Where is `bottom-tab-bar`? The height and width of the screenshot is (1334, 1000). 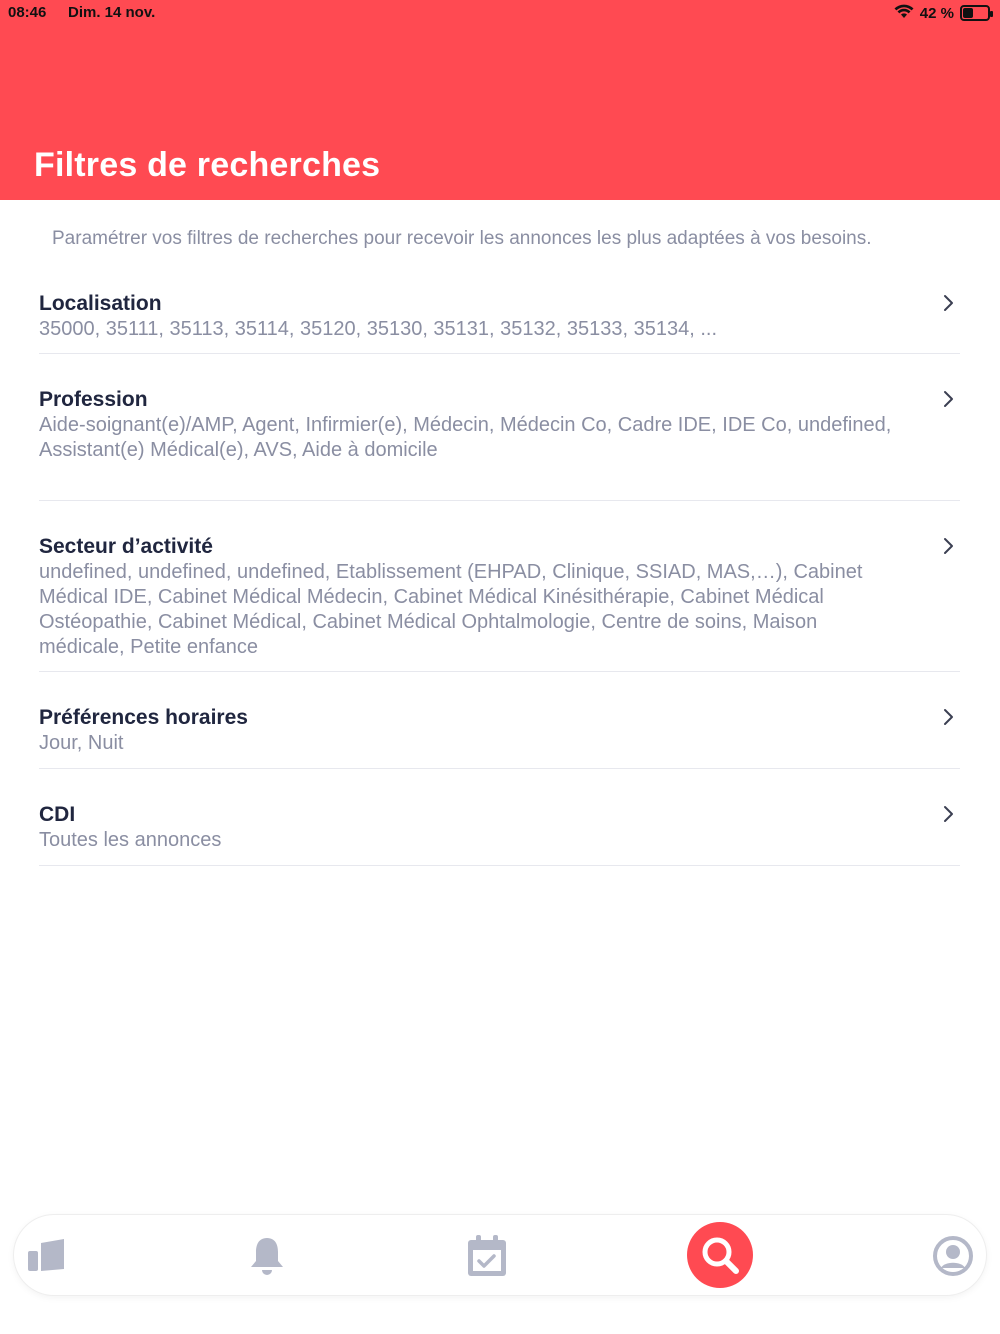
bottom-tab-bar is located at coordinates (500, 1255).